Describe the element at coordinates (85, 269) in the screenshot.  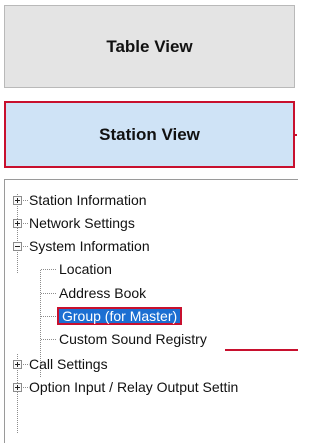
I see `tree-item-label: Location` at that location.